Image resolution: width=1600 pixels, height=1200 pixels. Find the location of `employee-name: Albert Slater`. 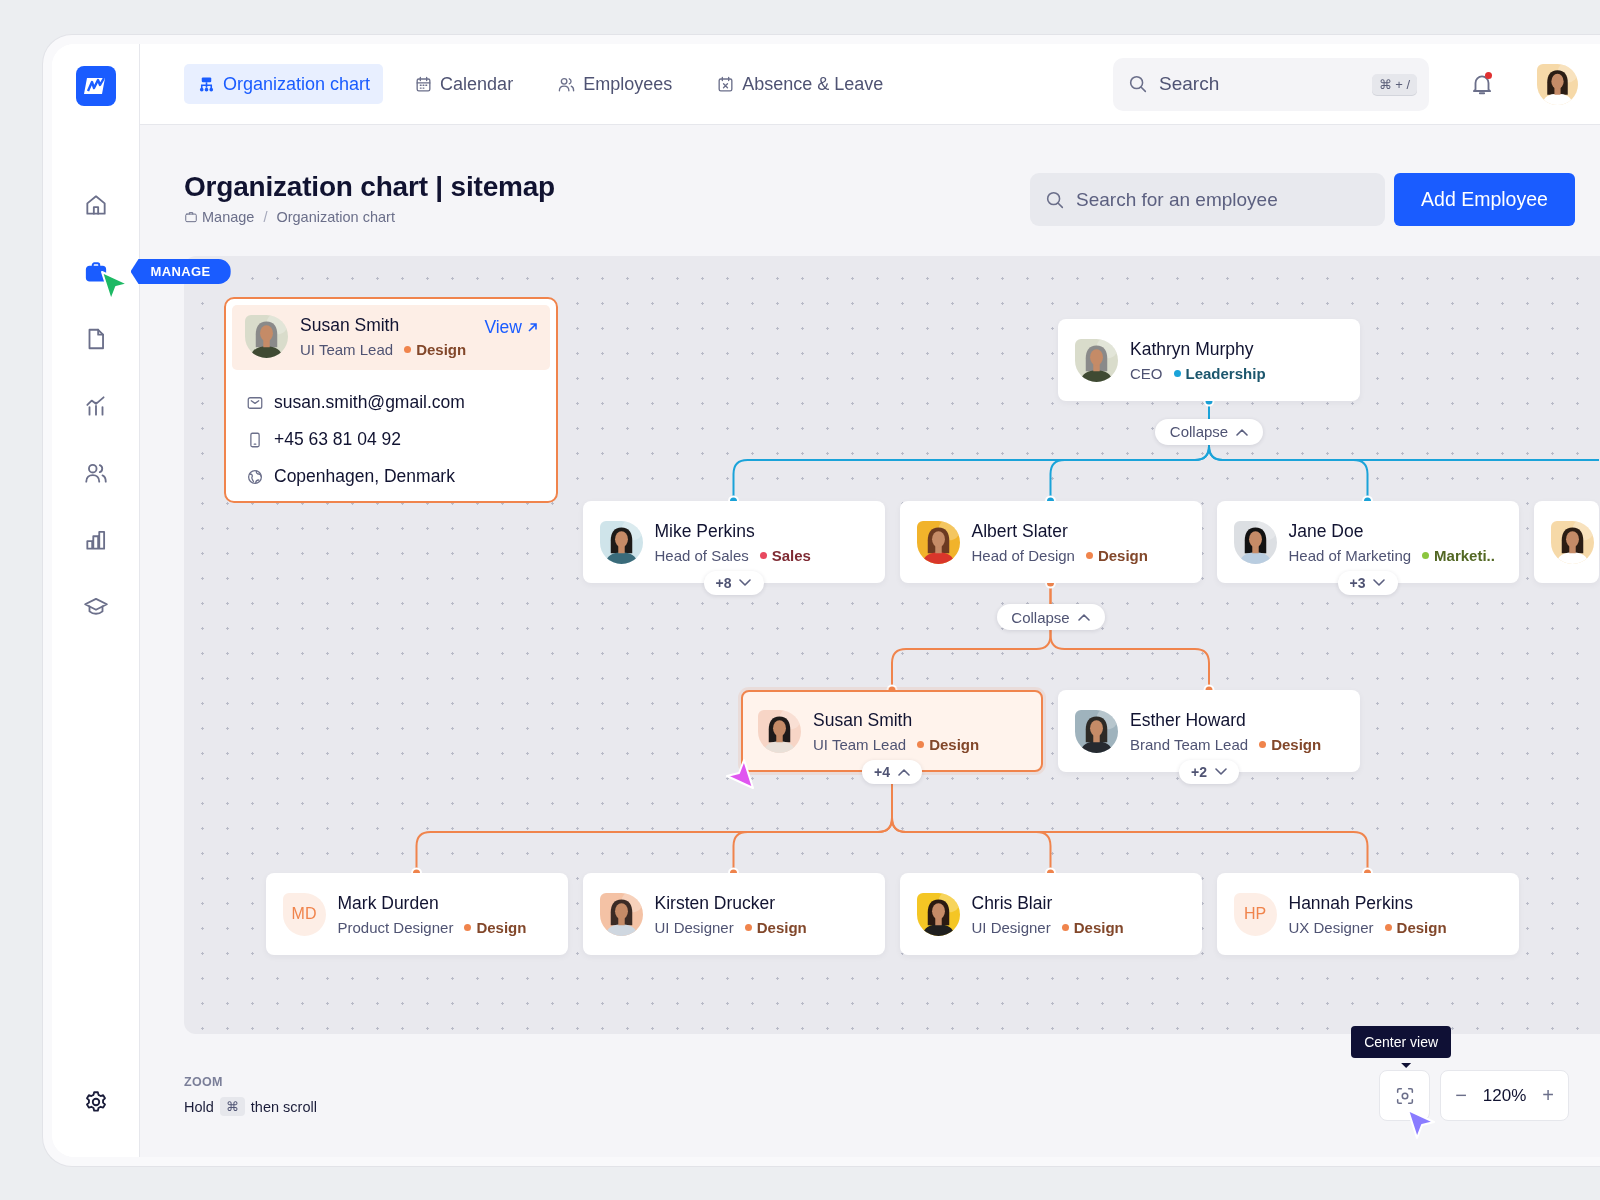

employee-name: Albert Slater is located at coordinates (1020, 531).